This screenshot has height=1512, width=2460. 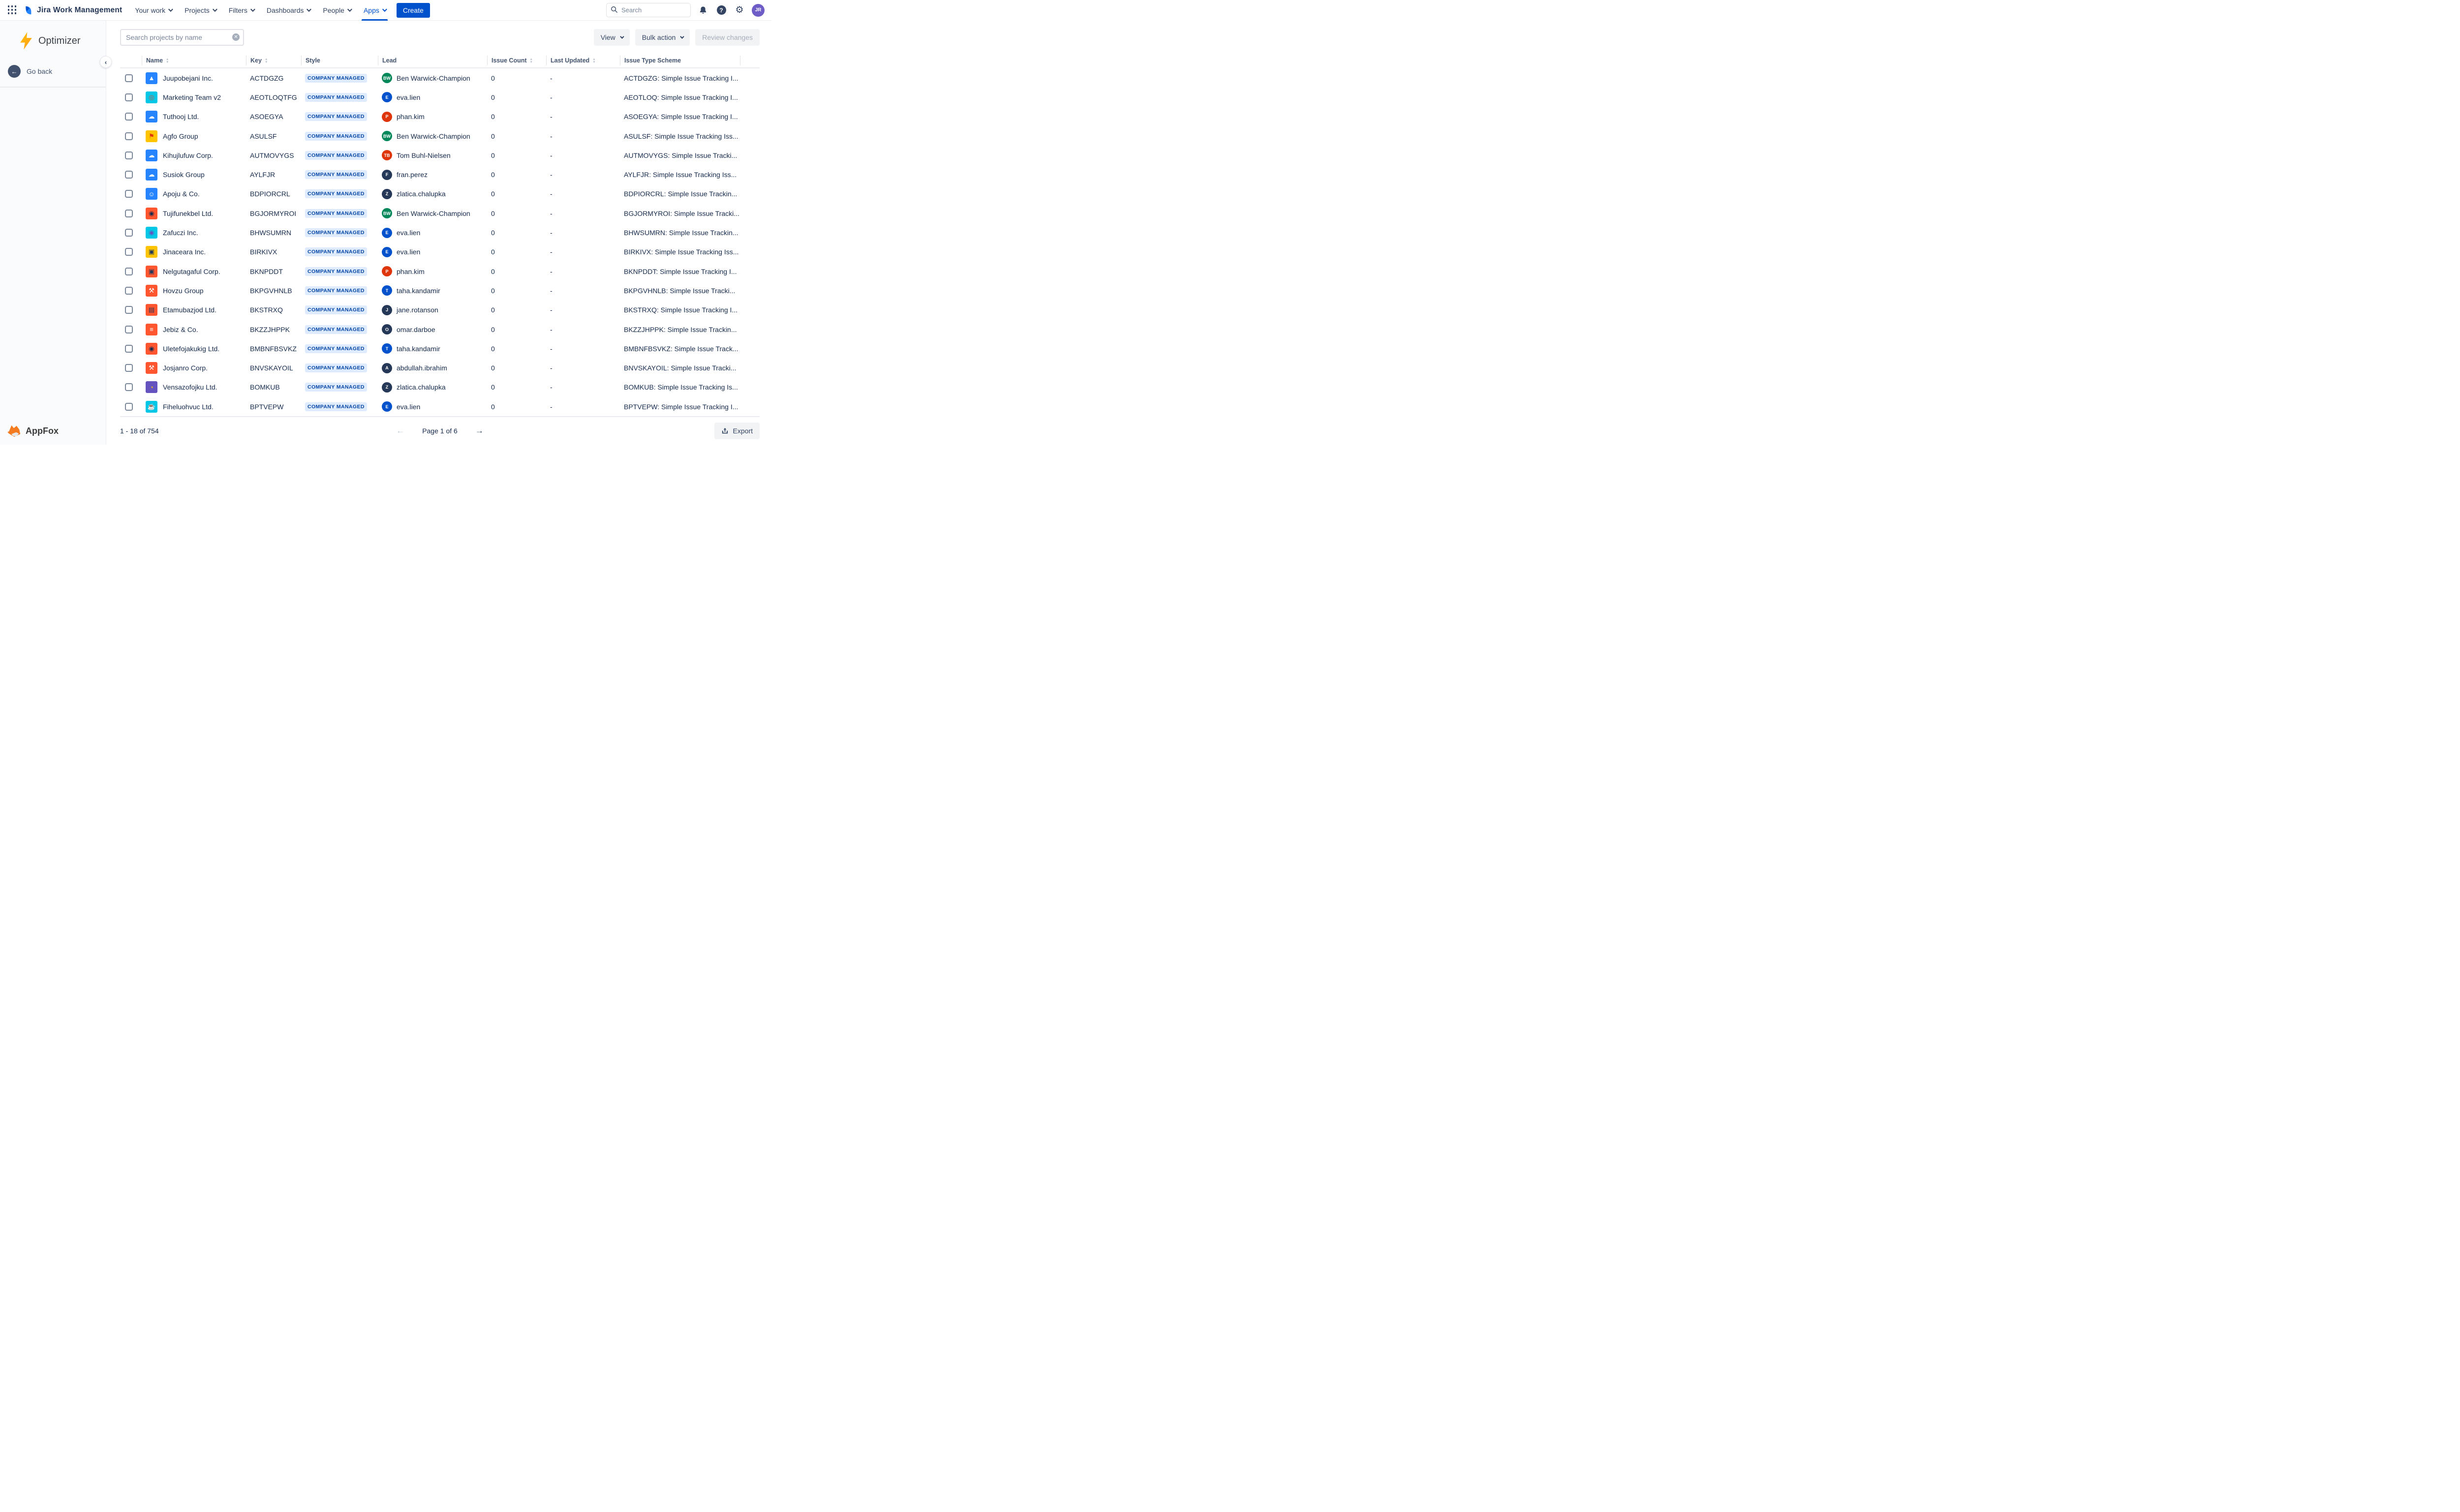 I want to click on lead-name: fran.perez, so click(x=413, y=175).